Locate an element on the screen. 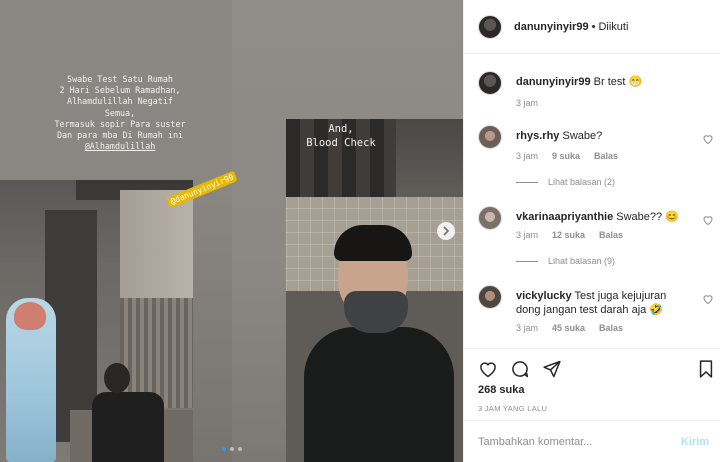  post-comment-button: Kirim is located at coordinates (695, 442).